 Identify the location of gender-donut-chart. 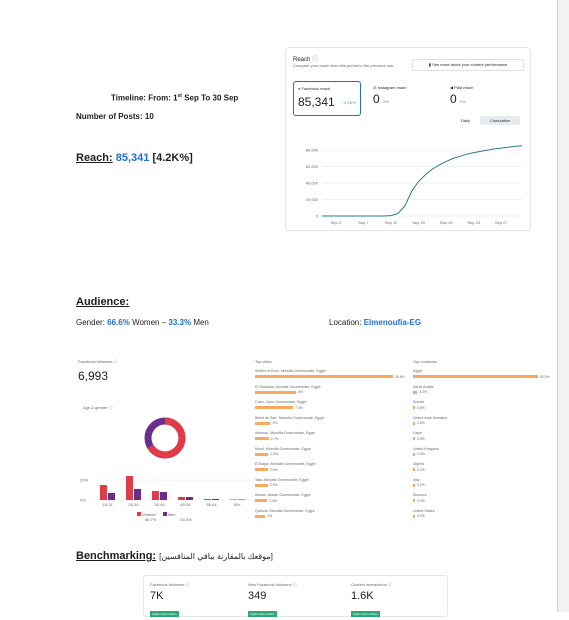
(165, 438).